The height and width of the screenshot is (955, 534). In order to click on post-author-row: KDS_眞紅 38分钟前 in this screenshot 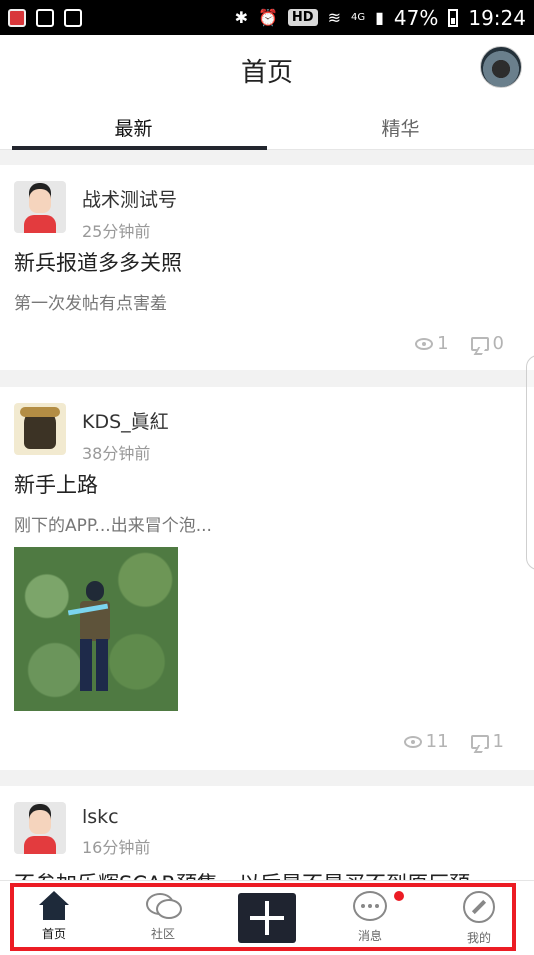, I will do `click(91, 433)`.